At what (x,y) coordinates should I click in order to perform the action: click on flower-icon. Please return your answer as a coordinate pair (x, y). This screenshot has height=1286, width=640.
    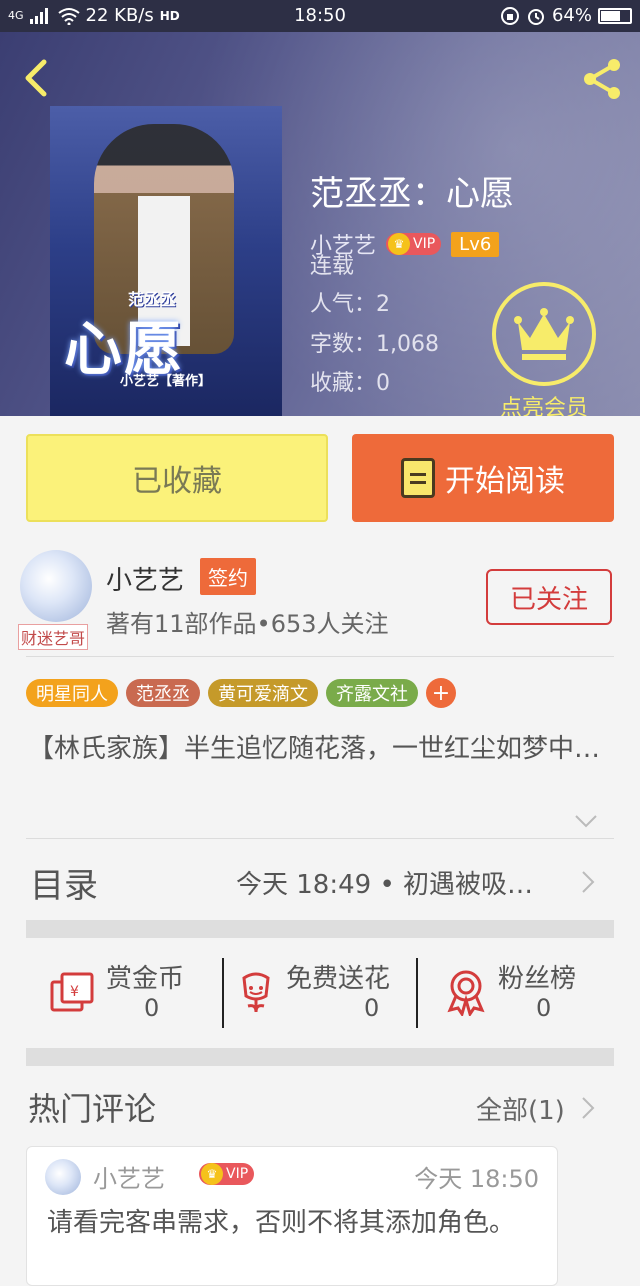
    Looking at the image, I should click on (256, 992).